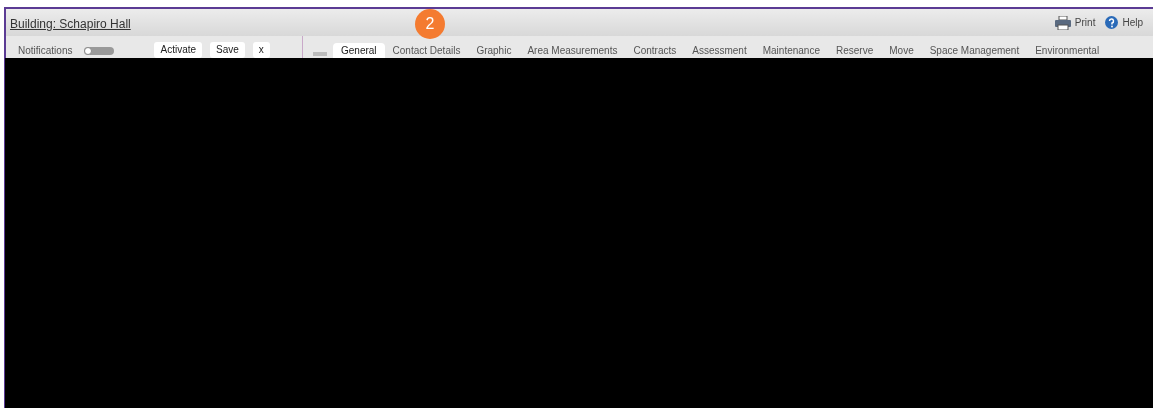  I want to click on tab: Environmental, so click(1067, 51).